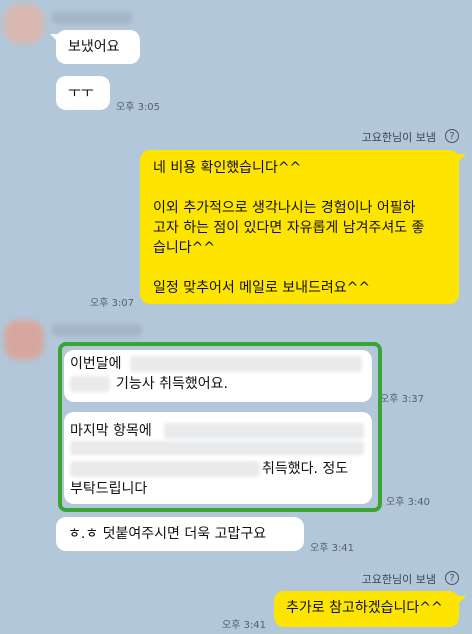 The image size is (472, 634). What do you see at coordinates (112, 303) in the screenshot?
I see `message-time: 오후 3:07` at bounding box center [112, 303].